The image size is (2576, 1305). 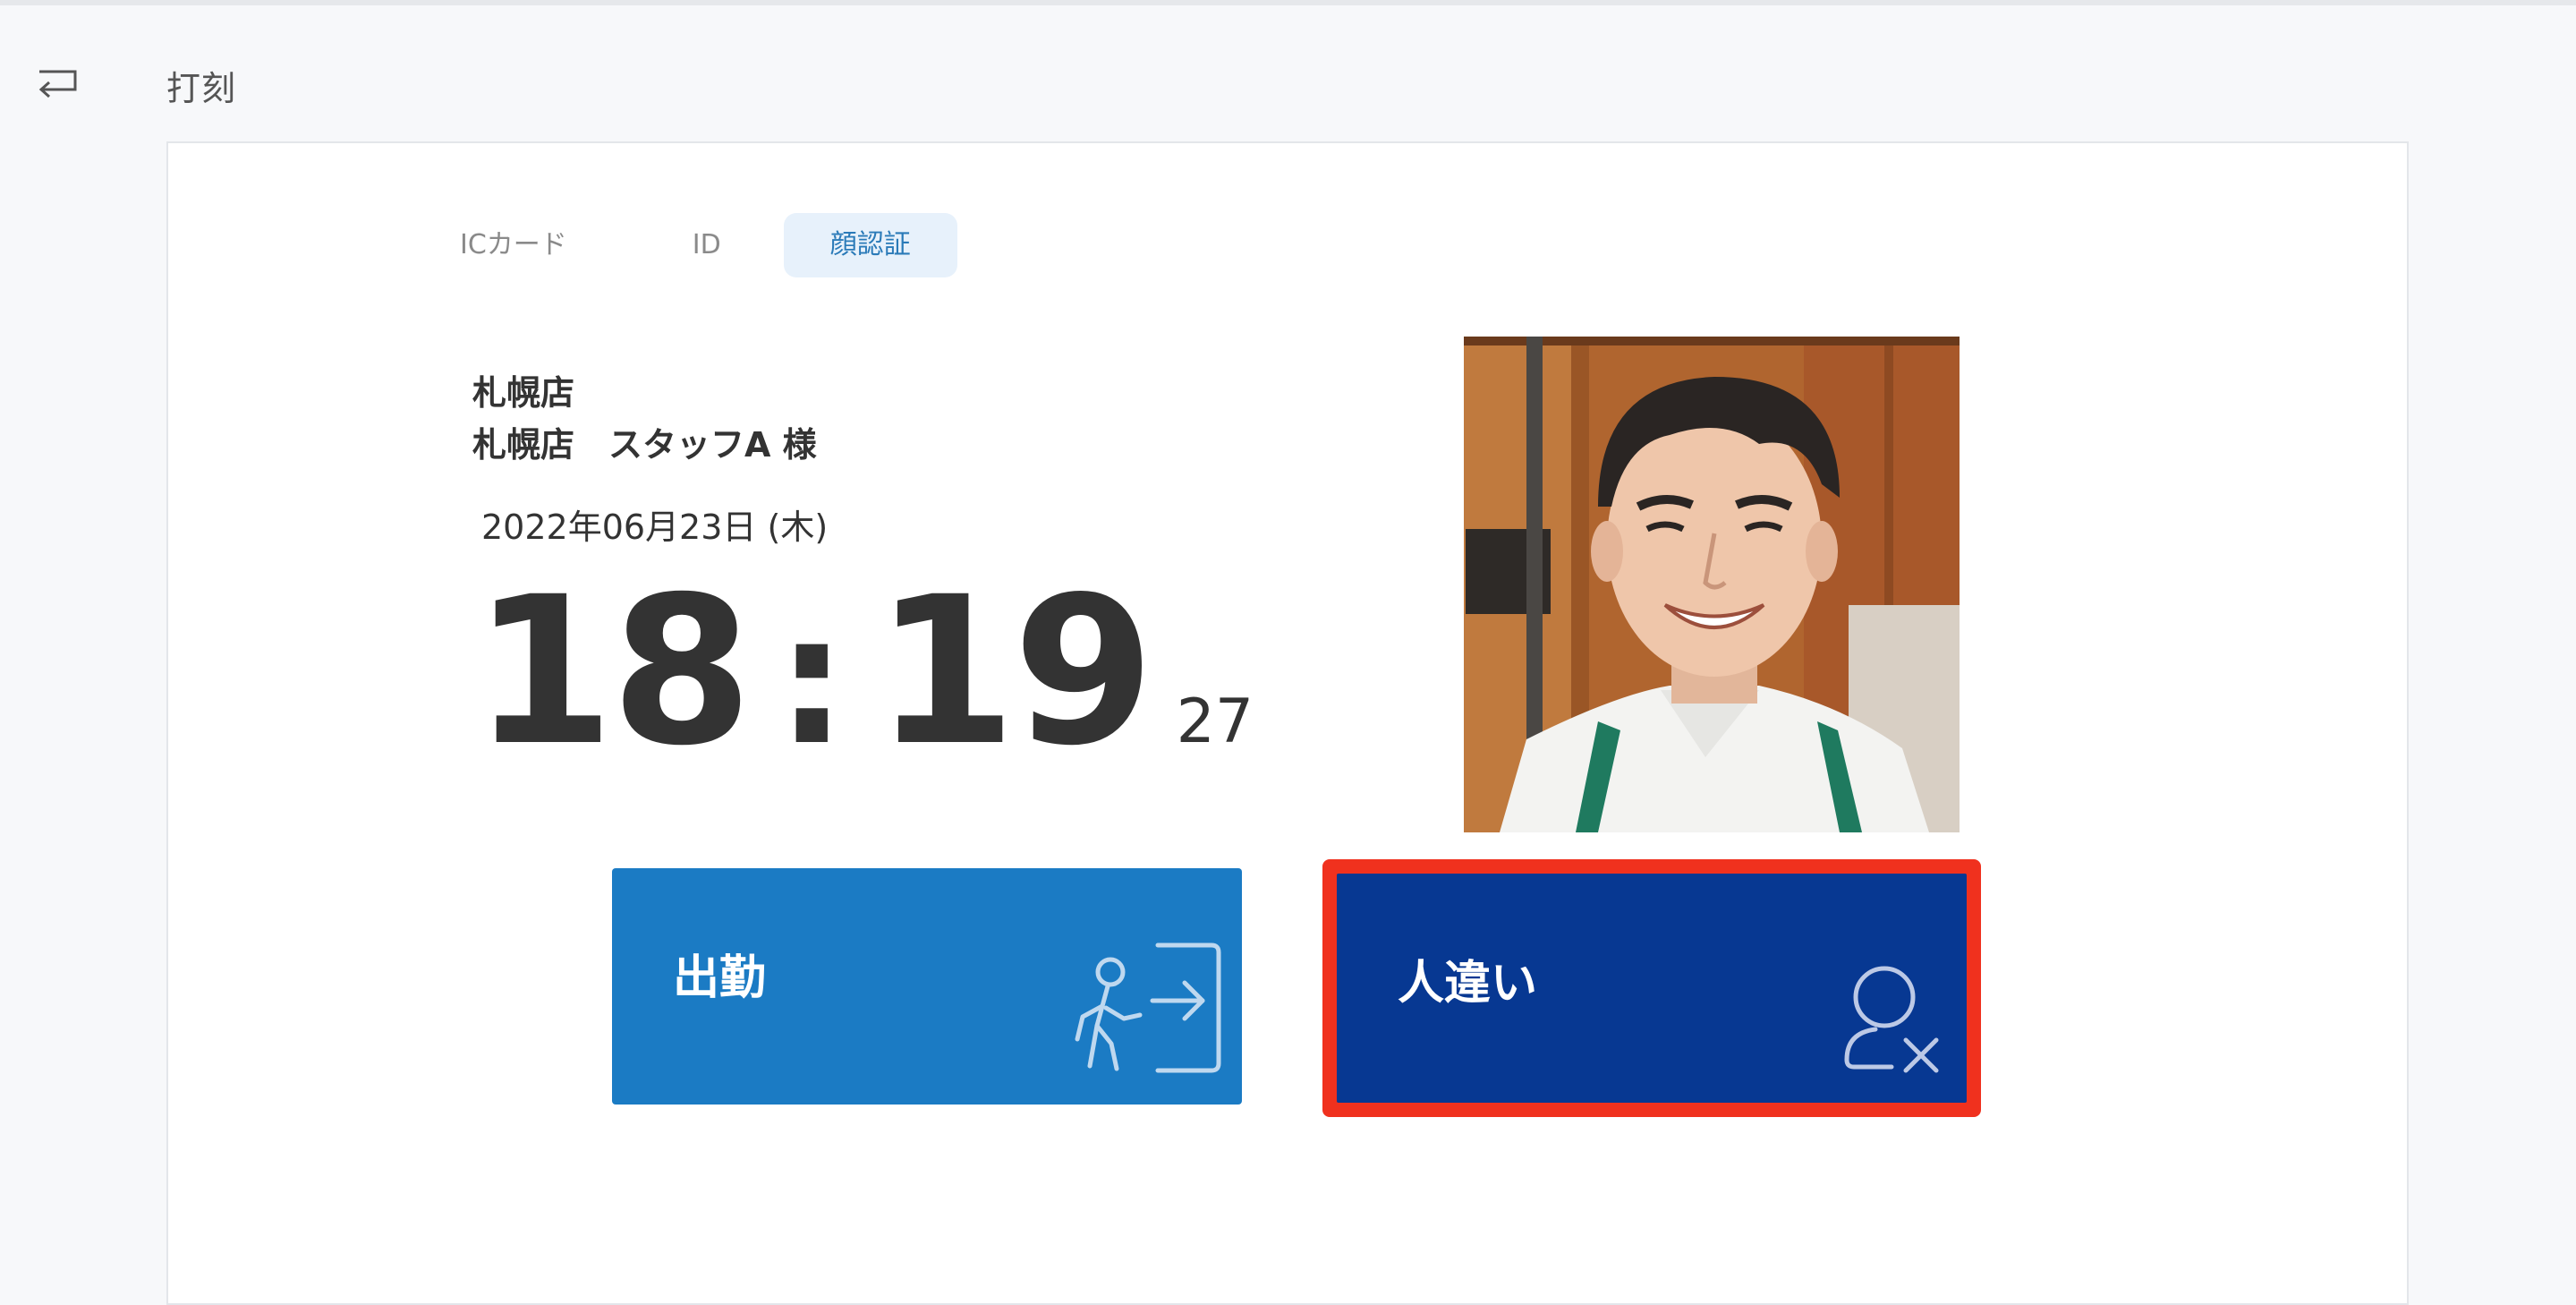 What do you see at coordinates (1712, 584) in the screenshot?
I see `face-photo` at bounding box center [1712, 584].